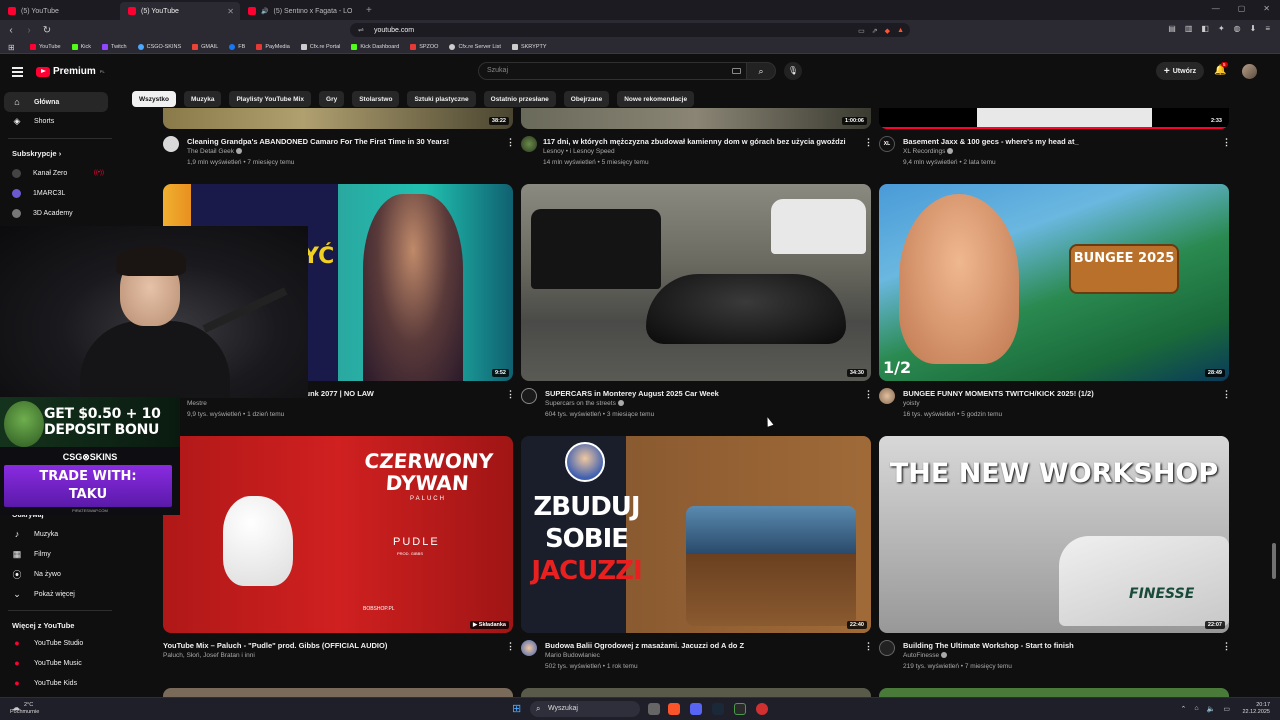 This screenshot has width=1280, height=720. What do you see at coordinates (159, 46) in the screenshot?
I see `bookmark-csgo-skins: CSGO-SKINS` at bounding box center [159, 46].